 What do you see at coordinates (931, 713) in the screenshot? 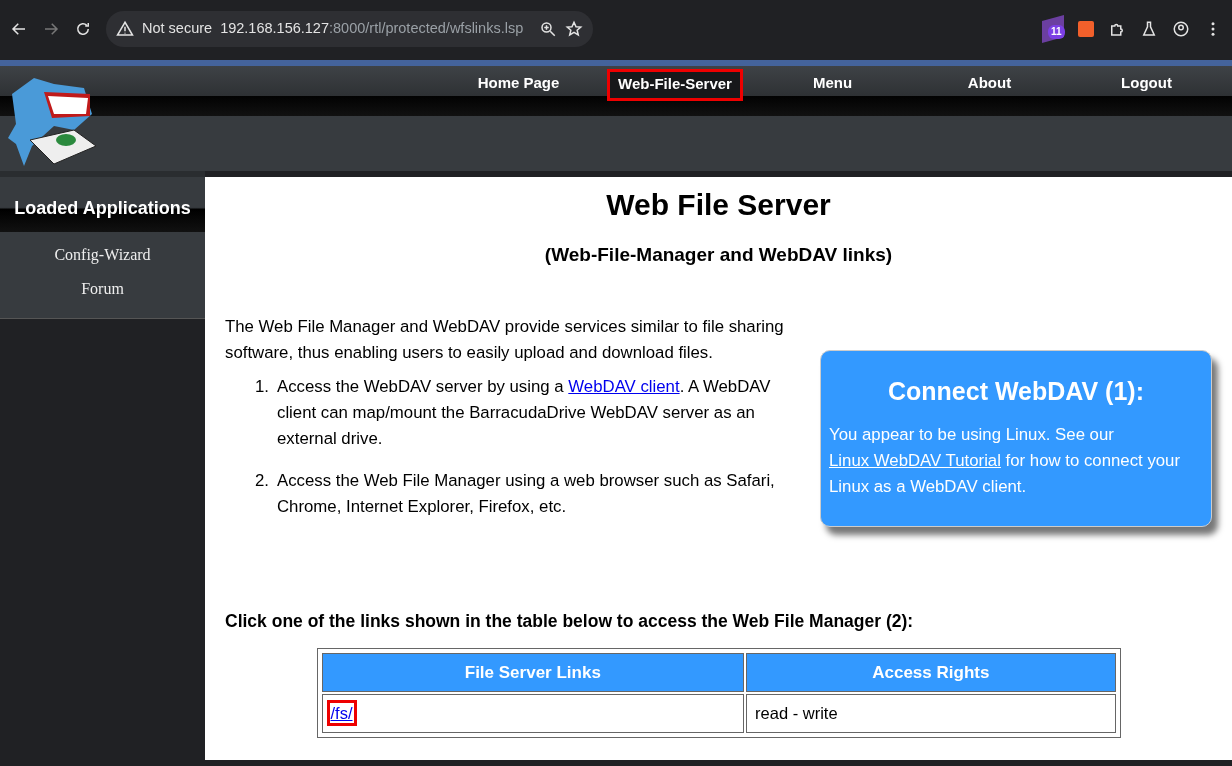
I see `table-cell: read - write` at bounding box center [931, 713].